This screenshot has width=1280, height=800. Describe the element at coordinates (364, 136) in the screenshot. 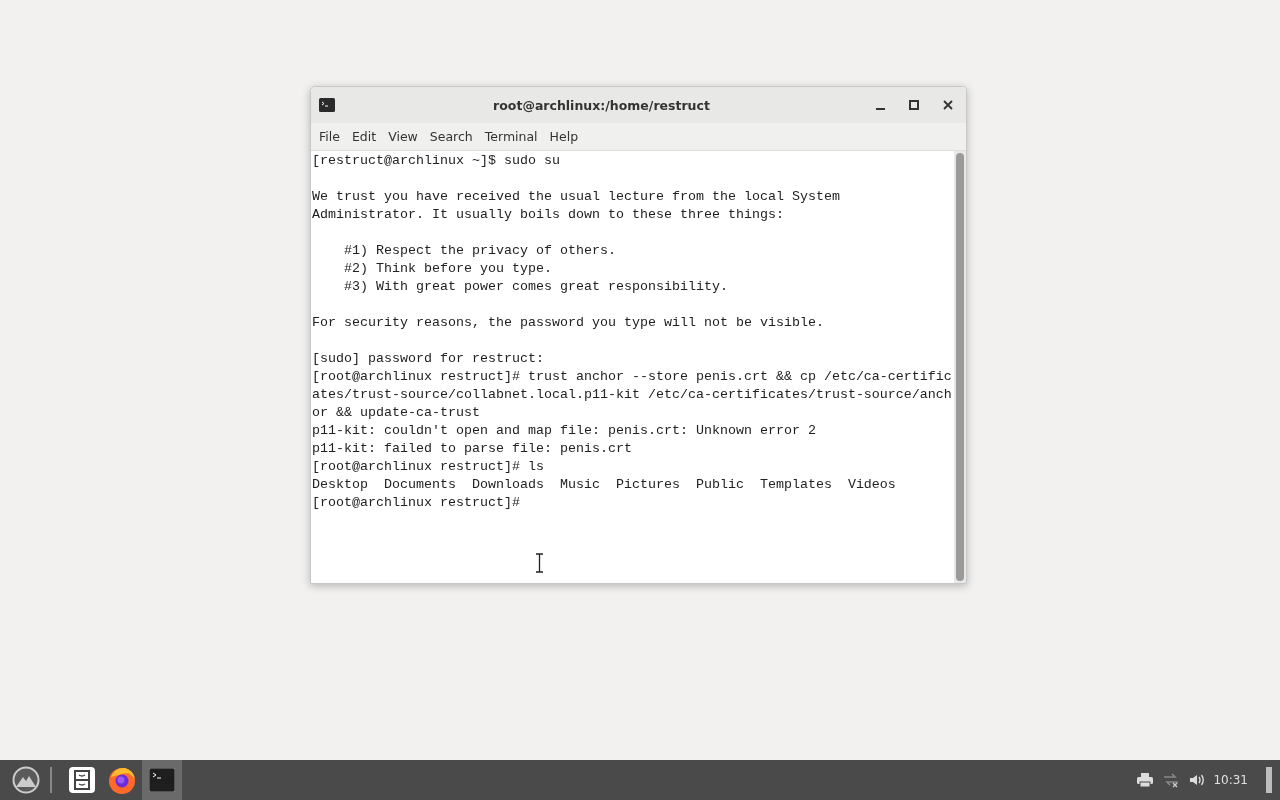

I see `menu-item: Edit` at that location.